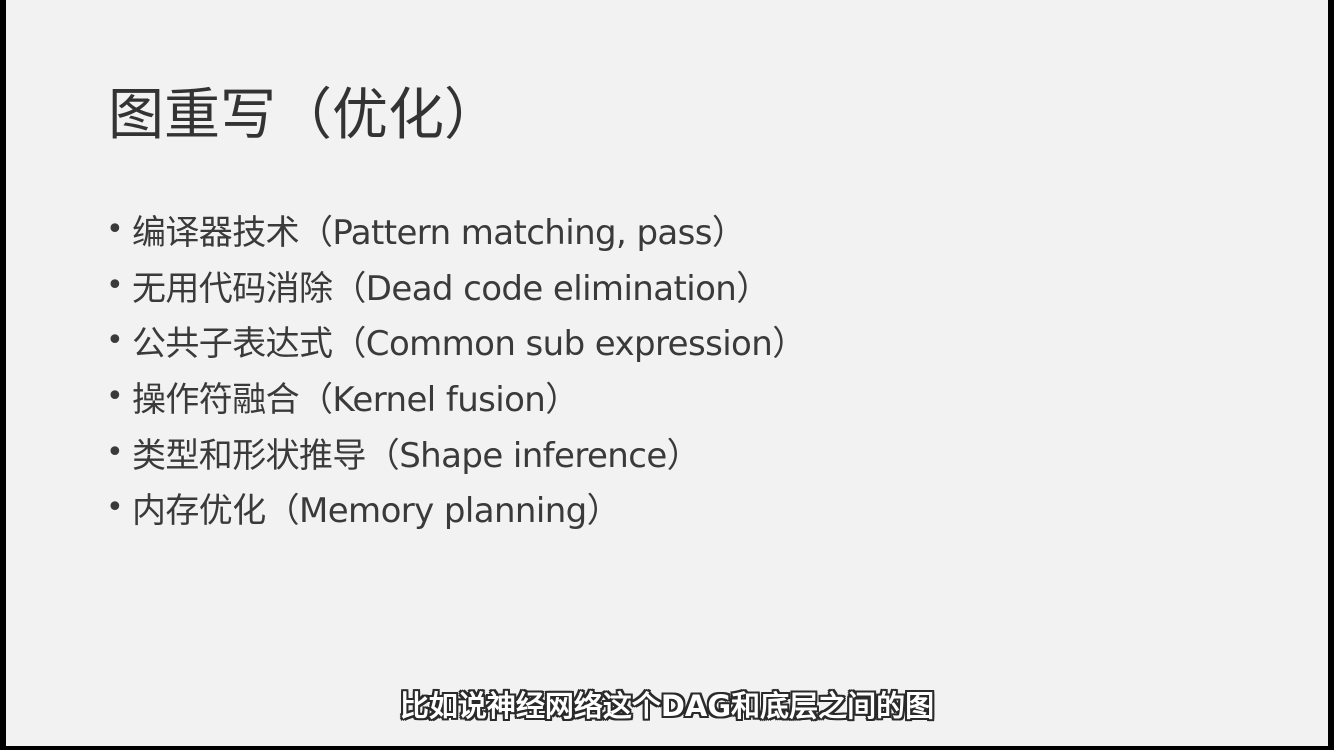  What do you see at coordinates (451, 288) in the screenshot?
I see `bullet-text: 无用代码消除（Dead code elimination）` at bounding box center [451, 288].